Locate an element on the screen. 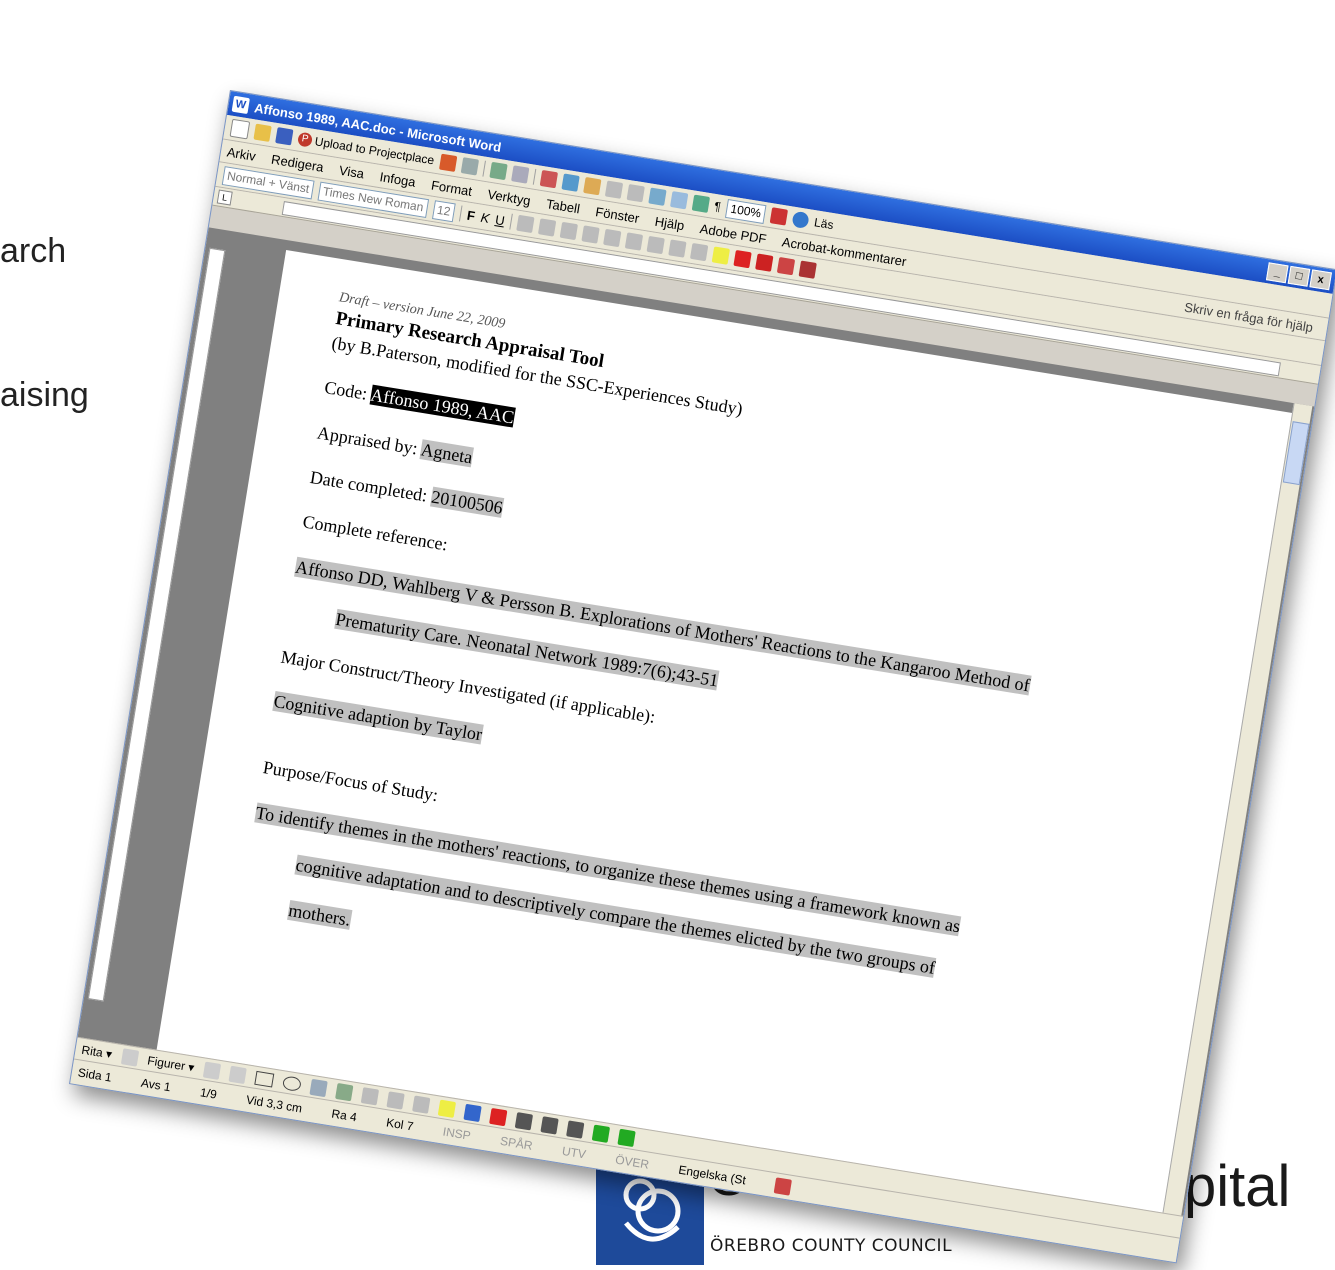  status-row: Ra 4 is located at coordinates (344, 1115).